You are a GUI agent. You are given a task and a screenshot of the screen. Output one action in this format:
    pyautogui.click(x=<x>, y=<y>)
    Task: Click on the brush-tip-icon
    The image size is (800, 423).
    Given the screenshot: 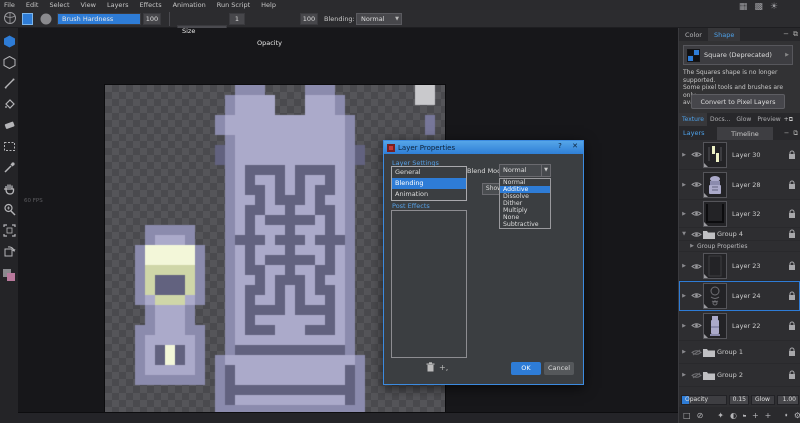 What is the action you would take?
    pyautogui.click(x=46, y=19)
    